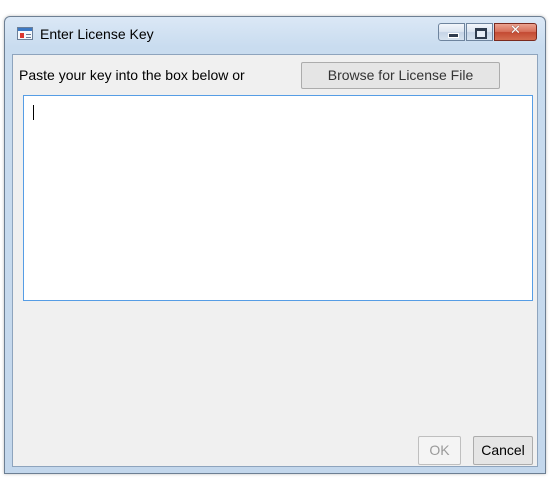 The image size is (550, 496). Describe the element at coordinates (439, 450) in the screenshot. I see `ok-button: OK` at that location.